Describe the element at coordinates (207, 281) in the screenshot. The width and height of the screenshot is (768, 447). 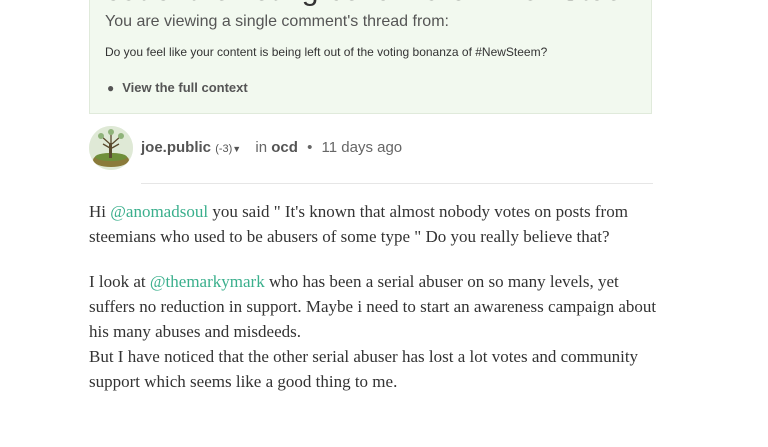
I see `mention-link-themarkymark: @themarkymark` at that location.